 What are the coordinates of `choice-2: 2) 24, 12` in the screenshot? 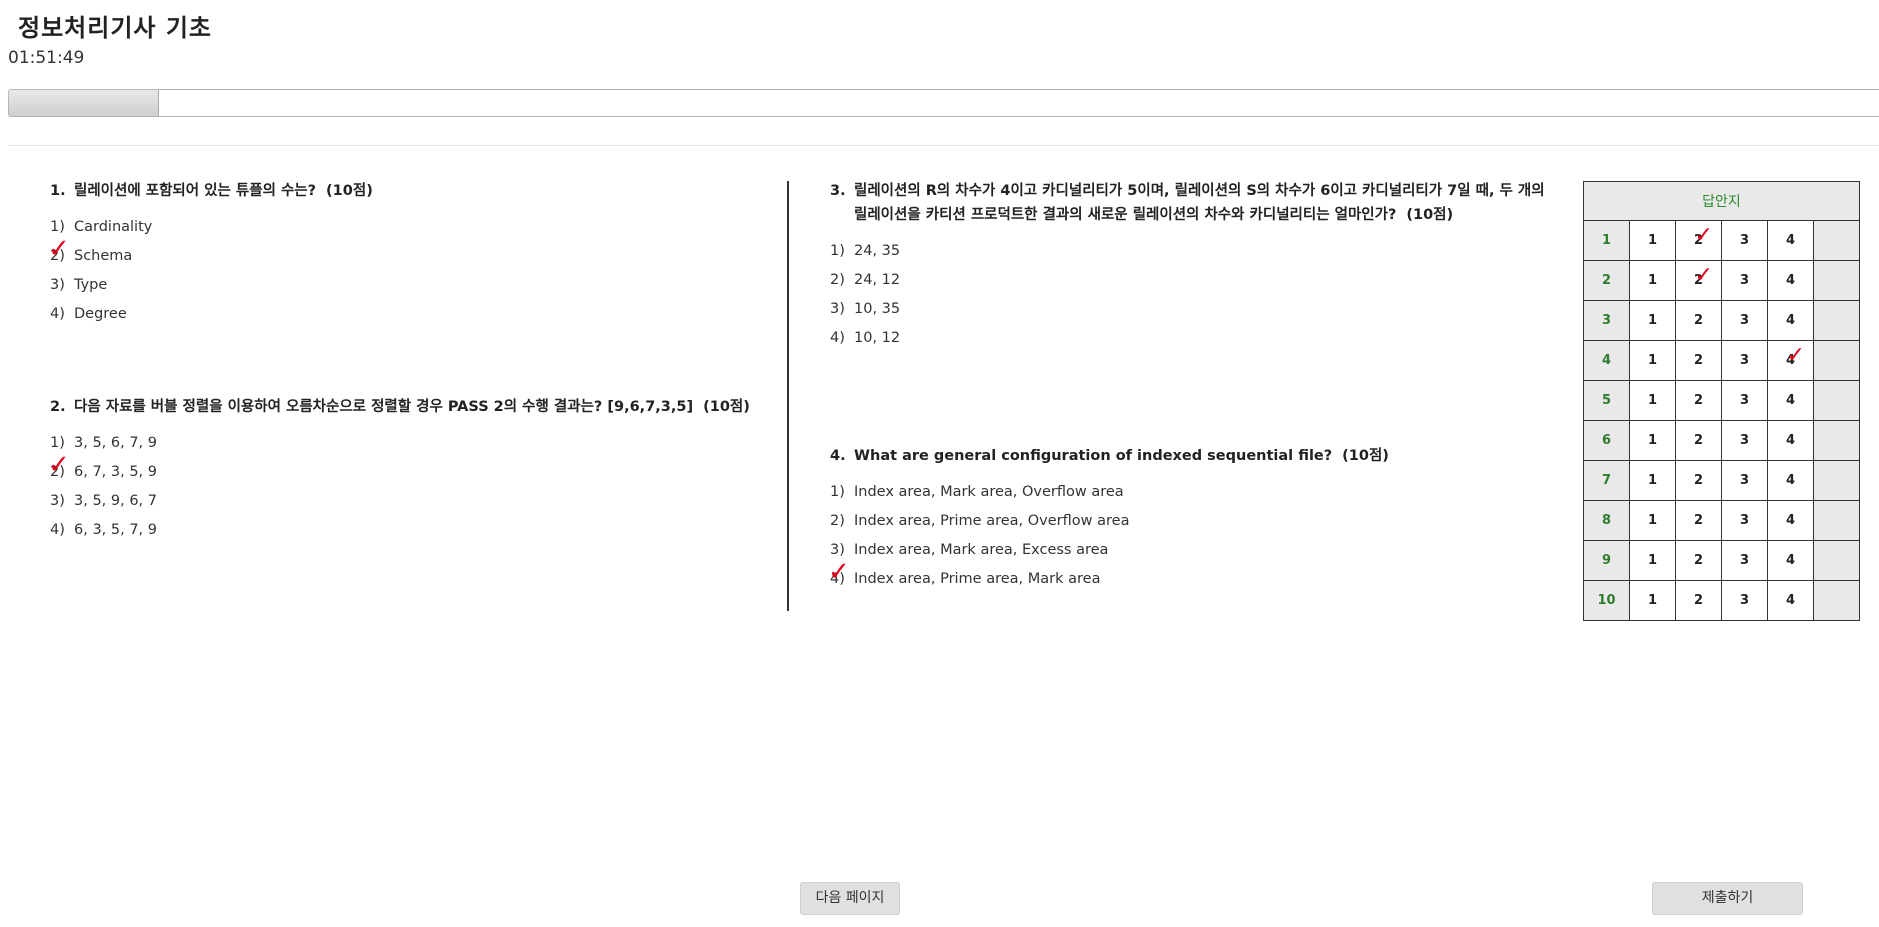 It's located at (1187, 280).